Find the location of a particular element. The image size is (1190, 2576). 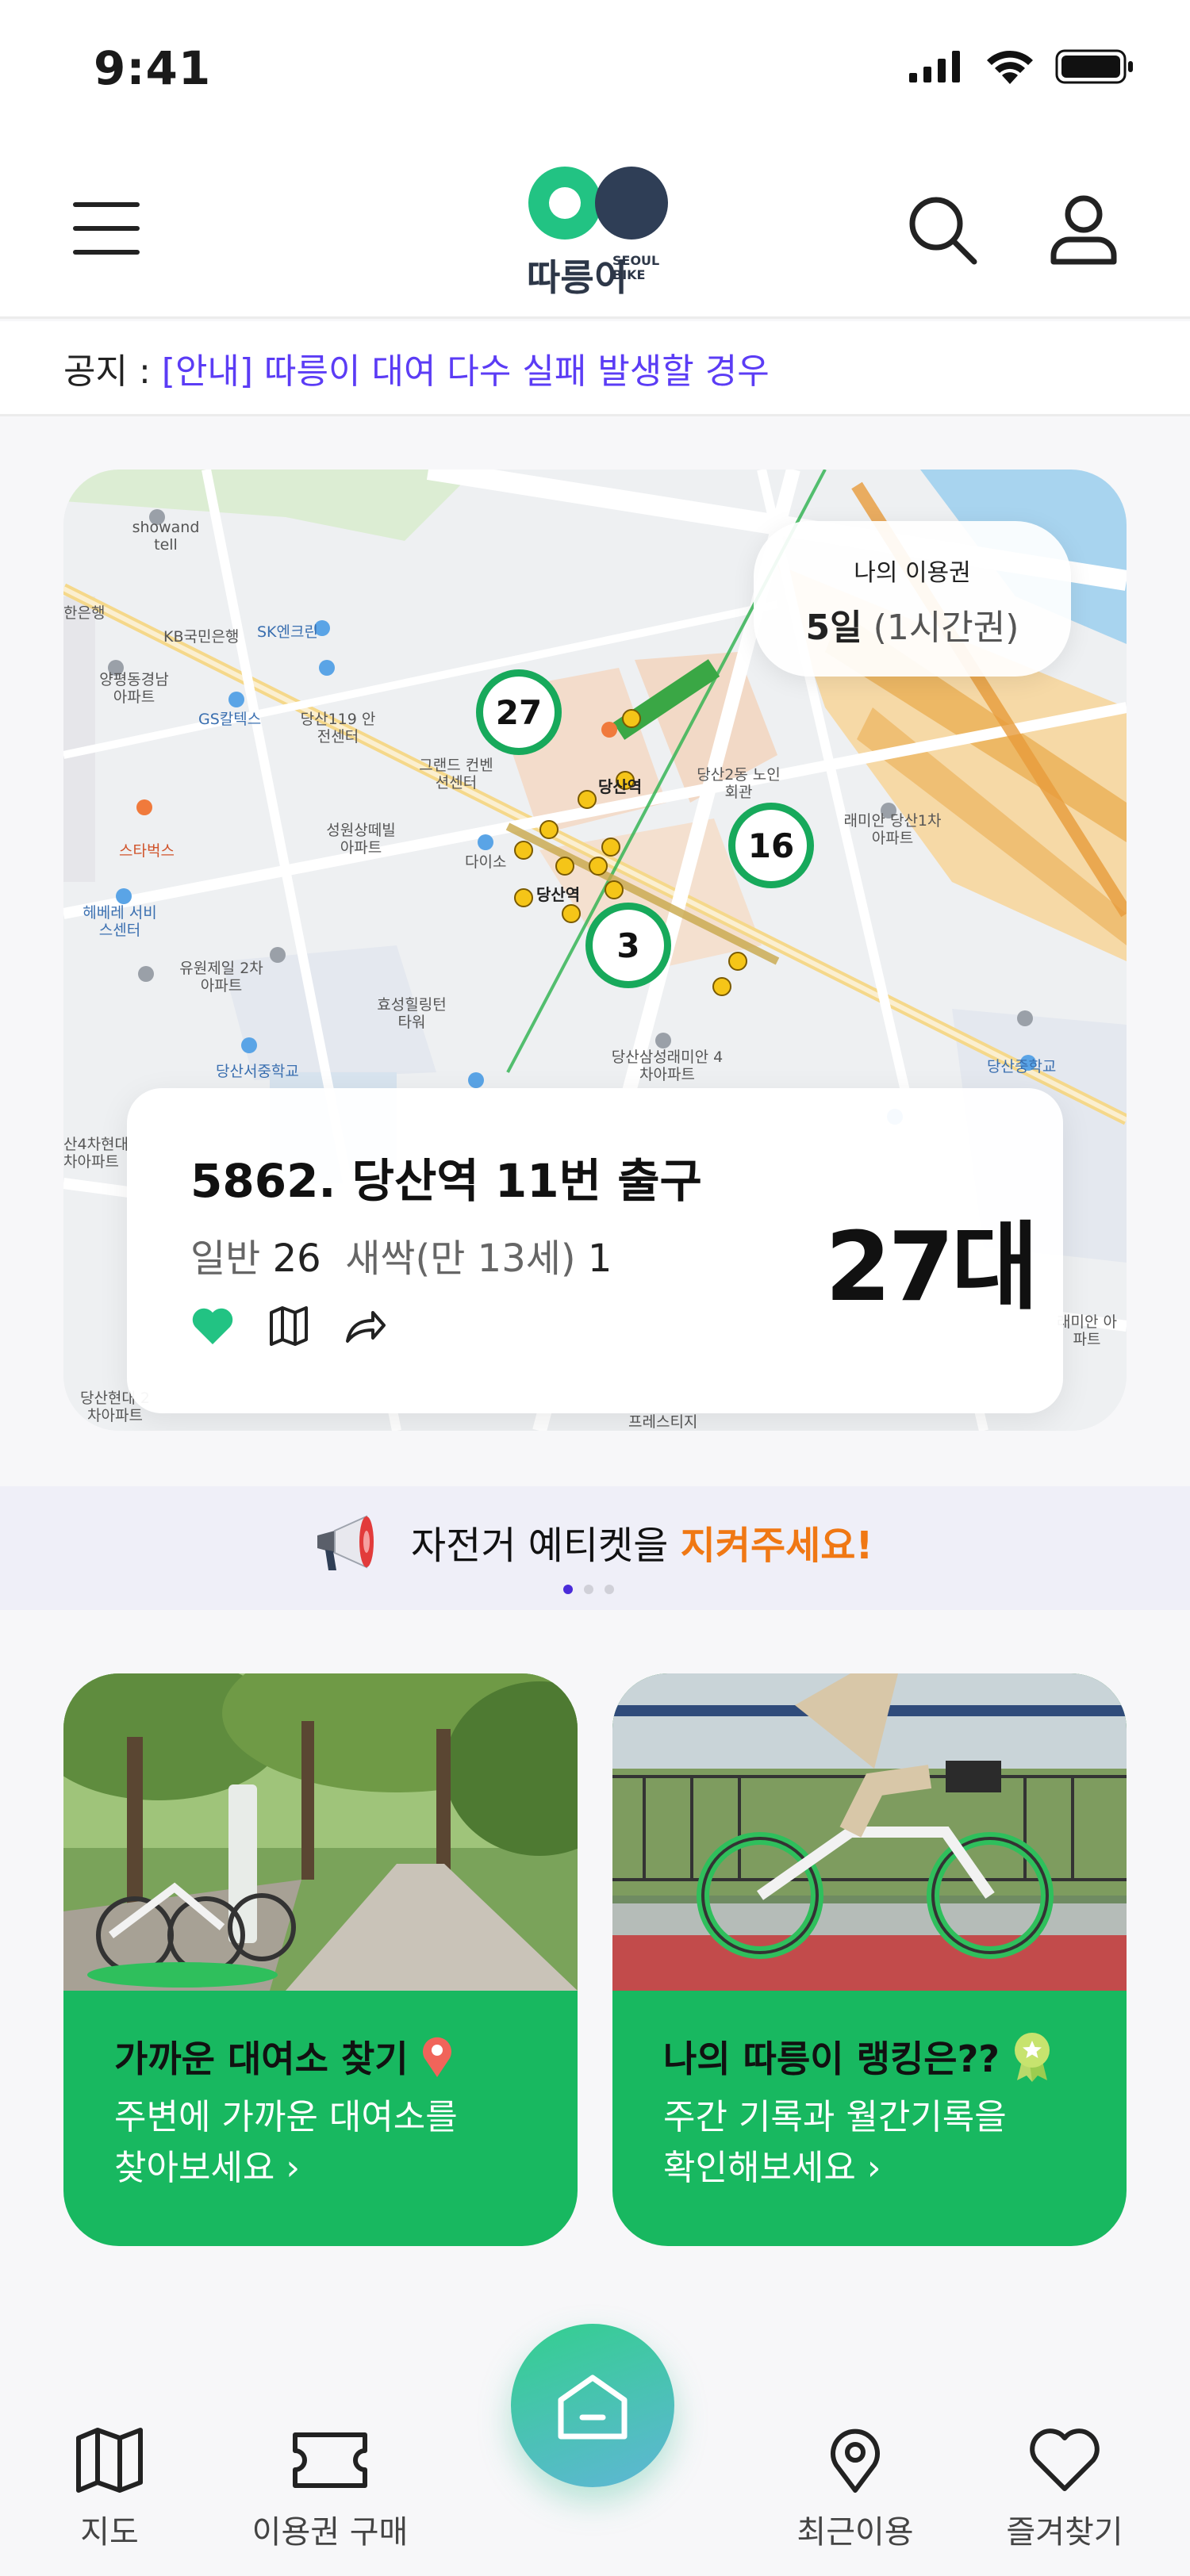

station-pin: 3 is located at coordinates (628, 963).